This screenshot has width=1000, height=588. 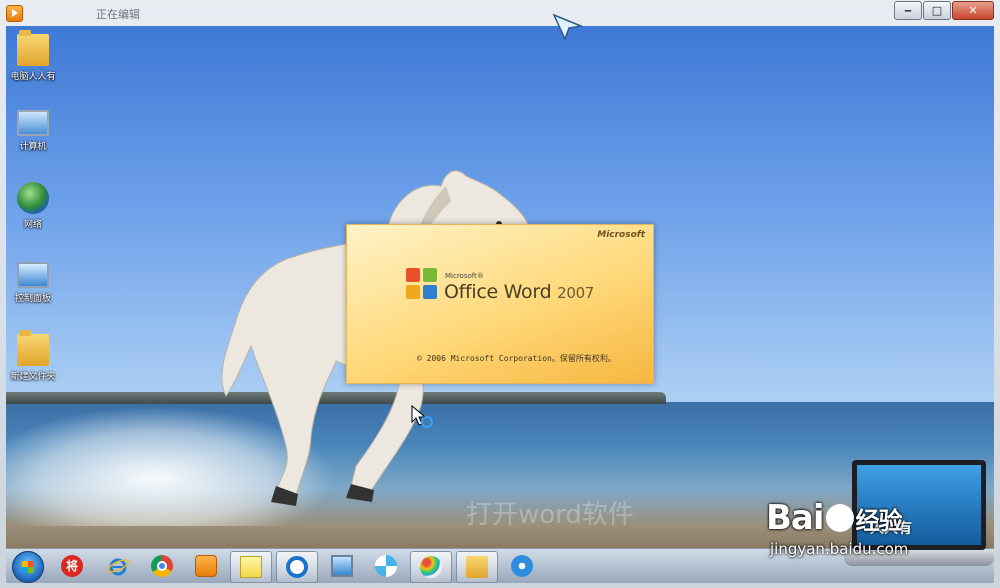 I want to click on product-title: Office Word, so click(x=498, y=292).